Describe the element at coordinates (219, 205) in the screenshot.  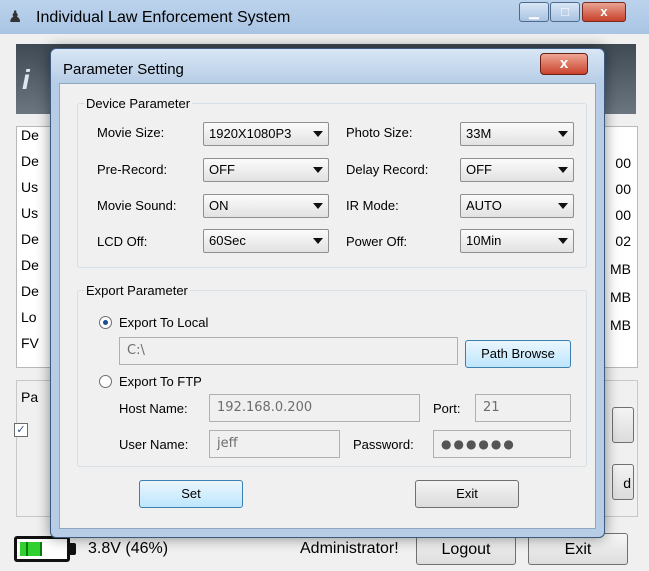
I see `movie-sound-value: ON` at that location.